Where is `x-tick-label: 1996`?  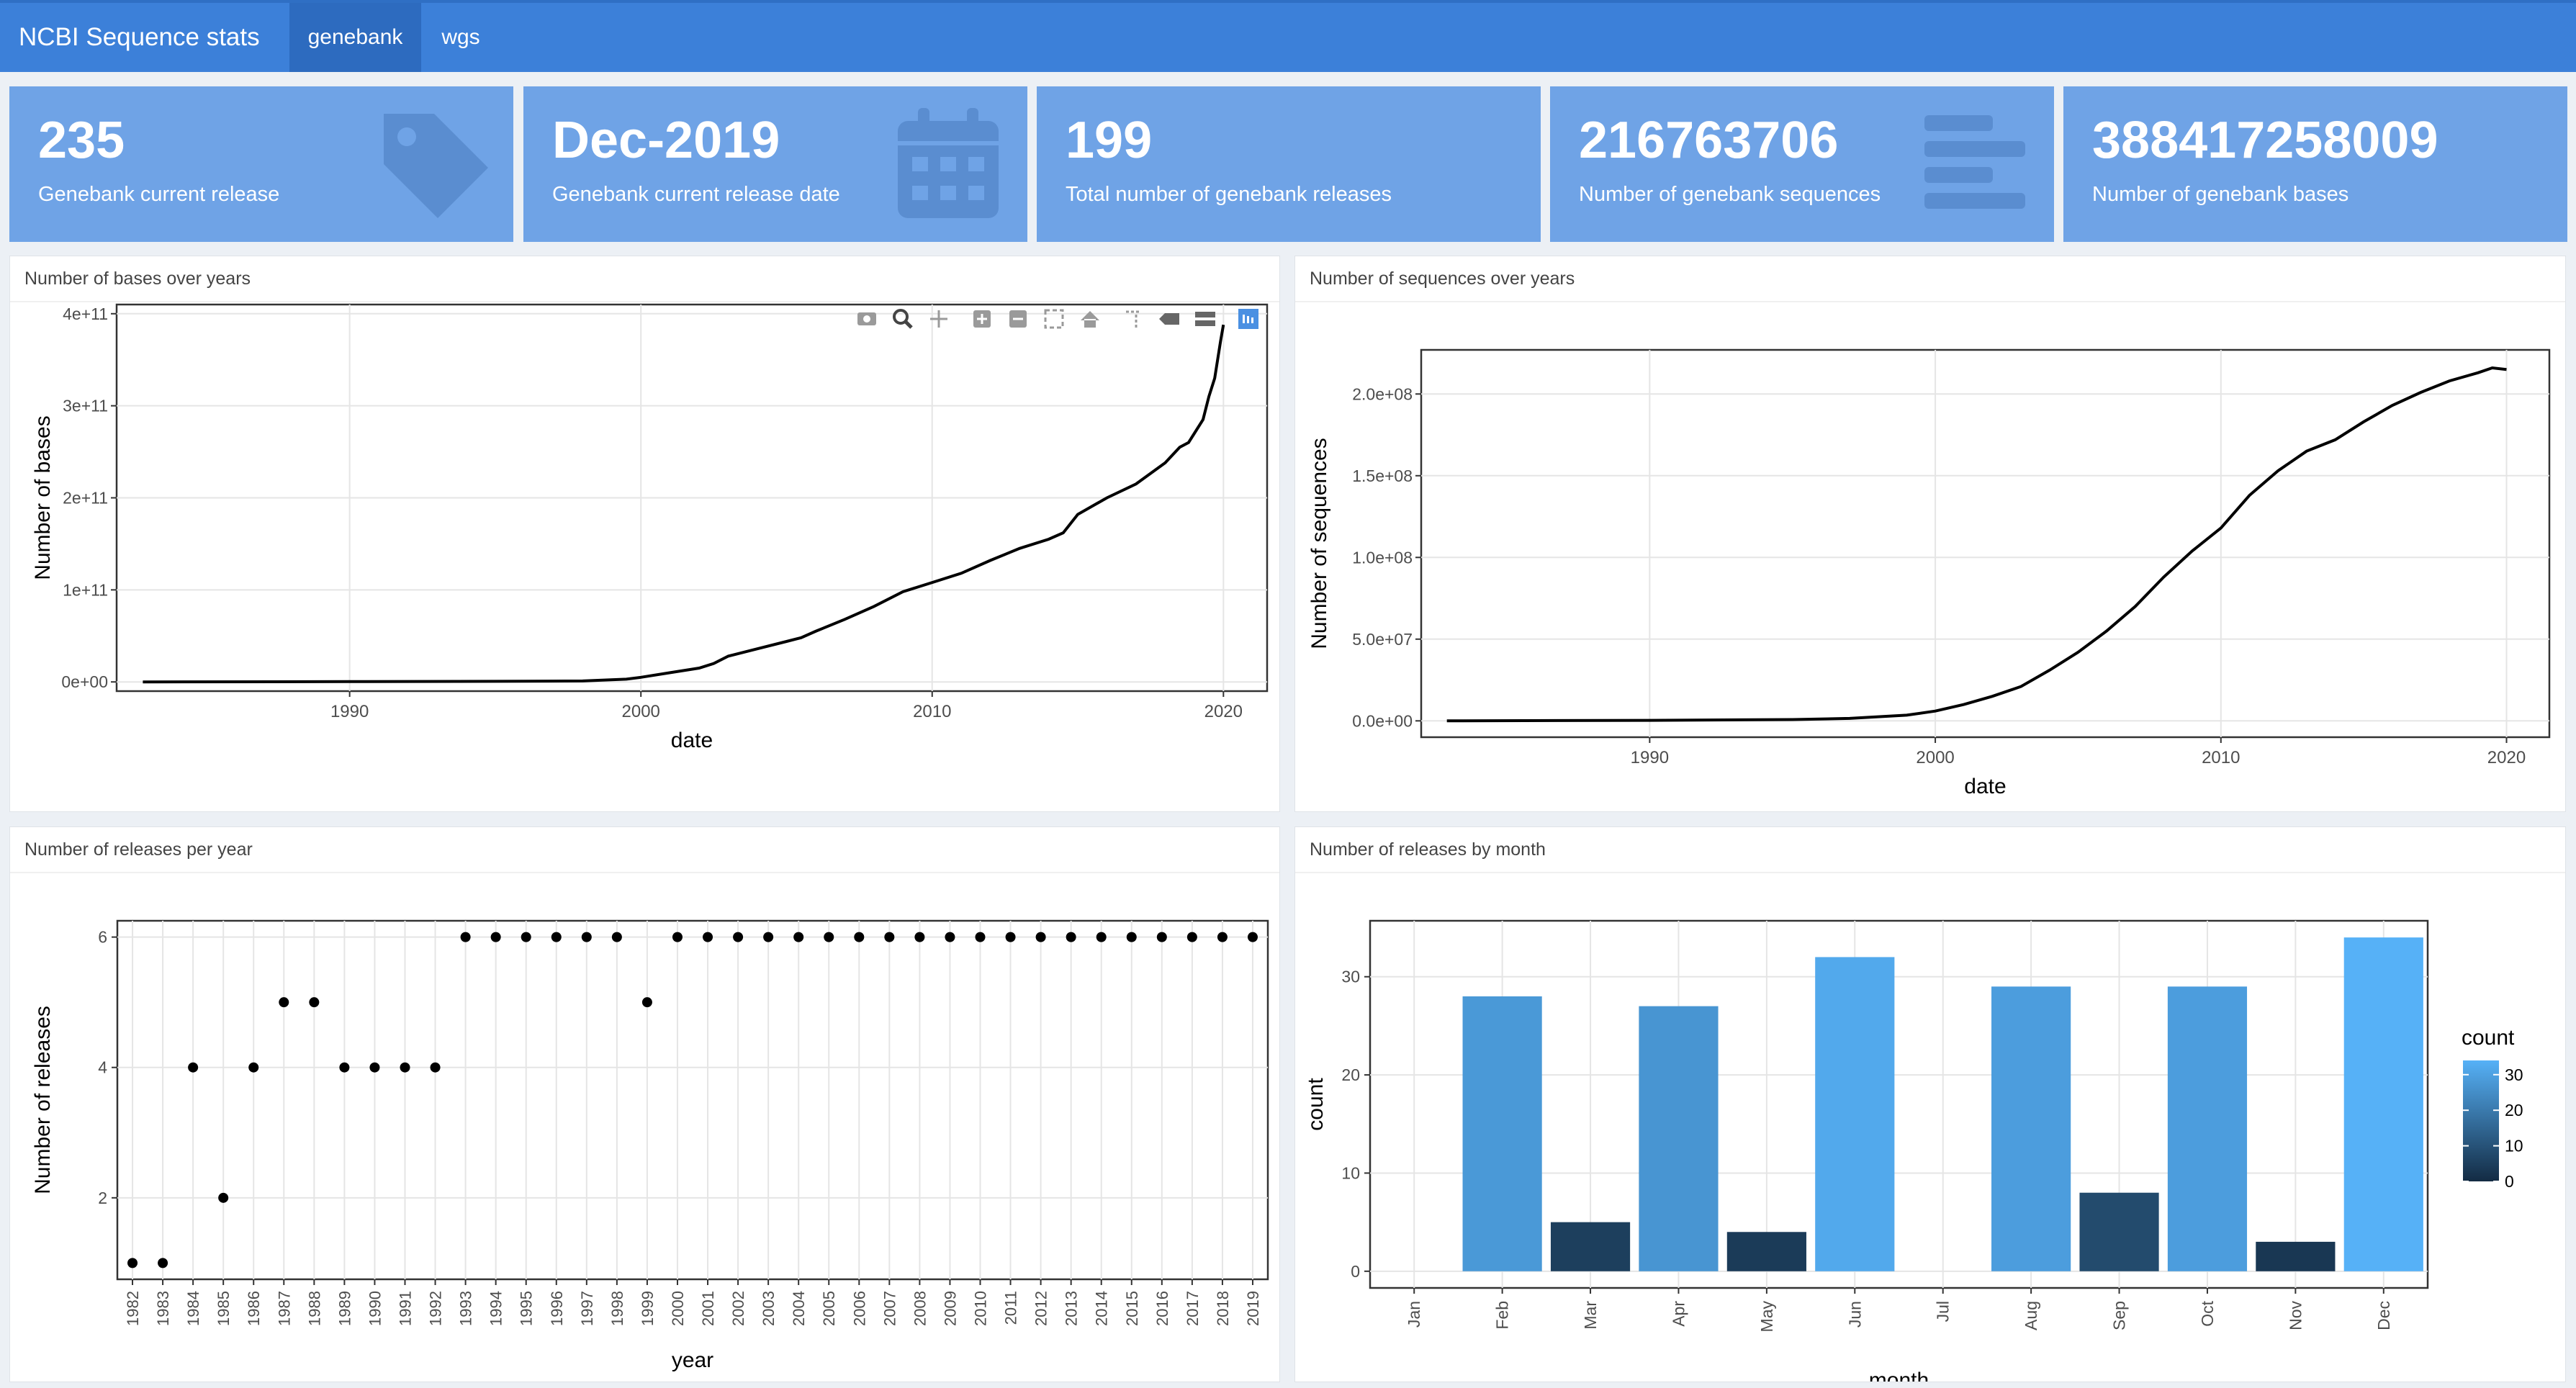 x-tick-label: 1996 is located at coordinates (557, 1308).